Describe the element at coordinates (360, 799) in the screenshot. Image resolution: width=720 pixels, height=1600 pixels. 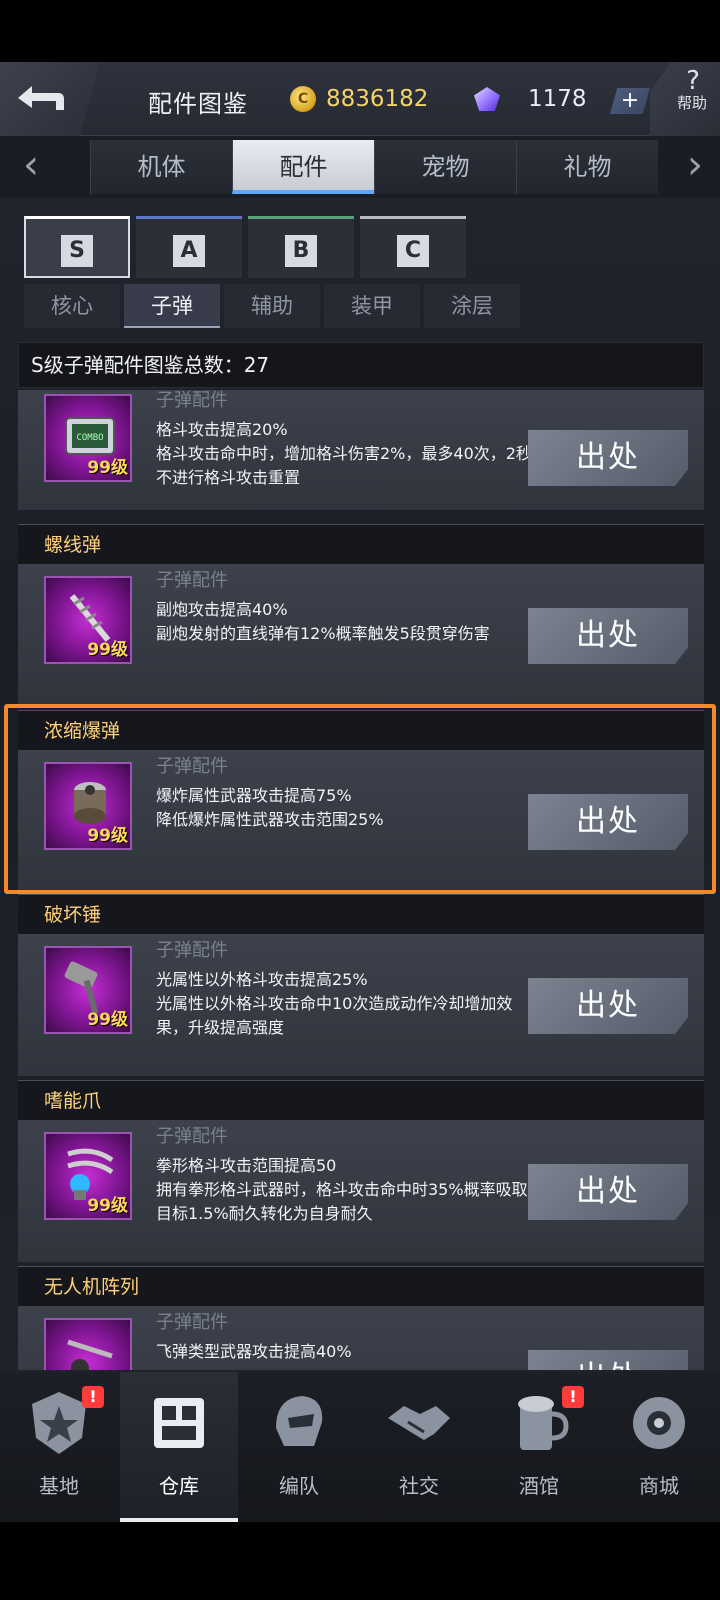
I see `selection-highlight` at that location.